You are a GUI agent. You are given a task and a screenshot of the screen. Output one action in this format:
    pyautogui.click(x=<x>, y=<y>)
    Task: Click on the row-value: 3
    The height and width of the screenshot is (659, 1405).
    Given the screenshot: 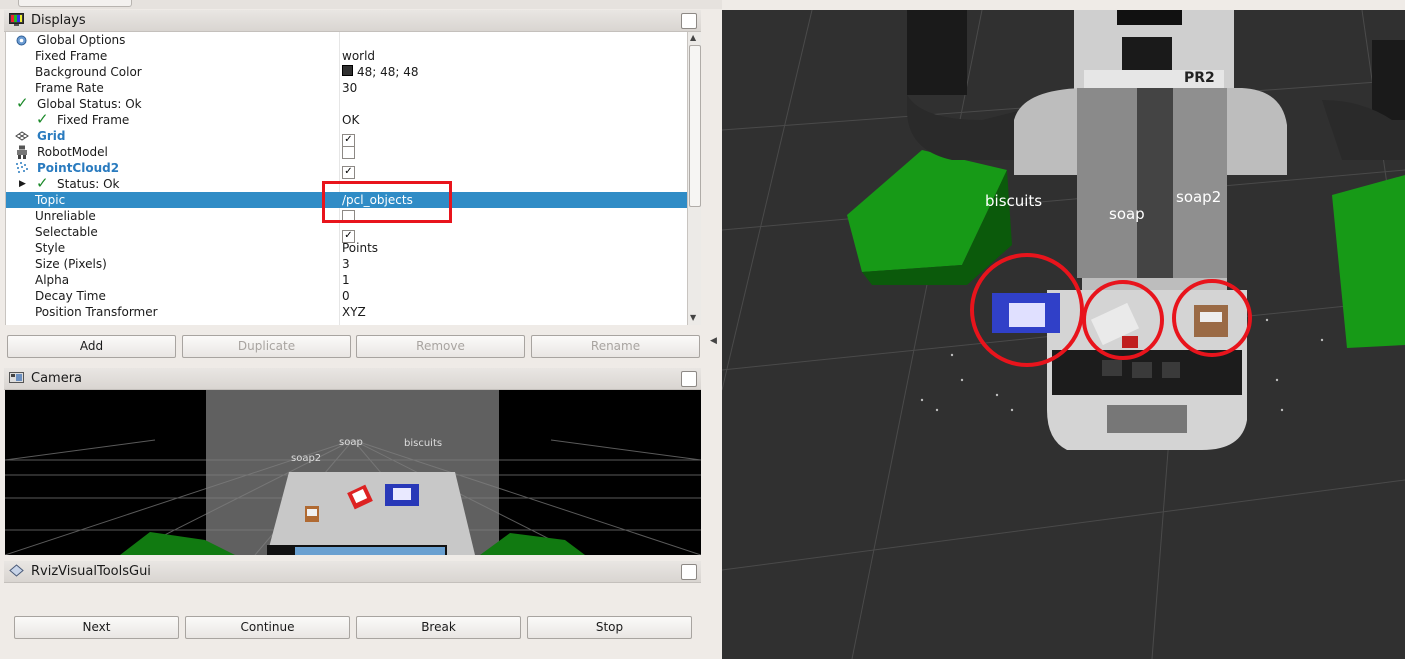 What is the action you would take?
    pyautogui.click(x=346, y=264)
    